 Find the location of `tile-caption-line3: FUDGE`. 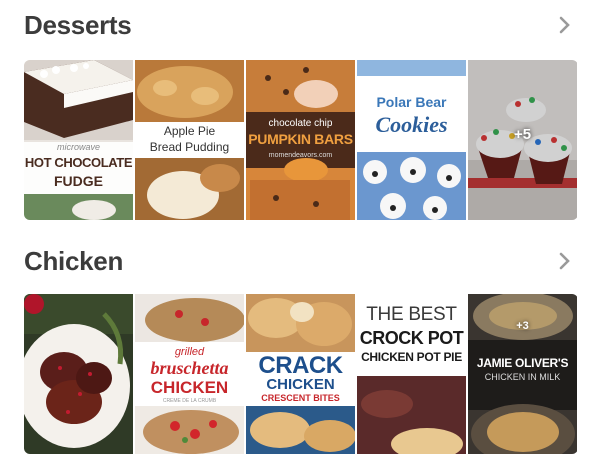

tile-caption-line3: FUDGE is located at coordinates (78, 181).